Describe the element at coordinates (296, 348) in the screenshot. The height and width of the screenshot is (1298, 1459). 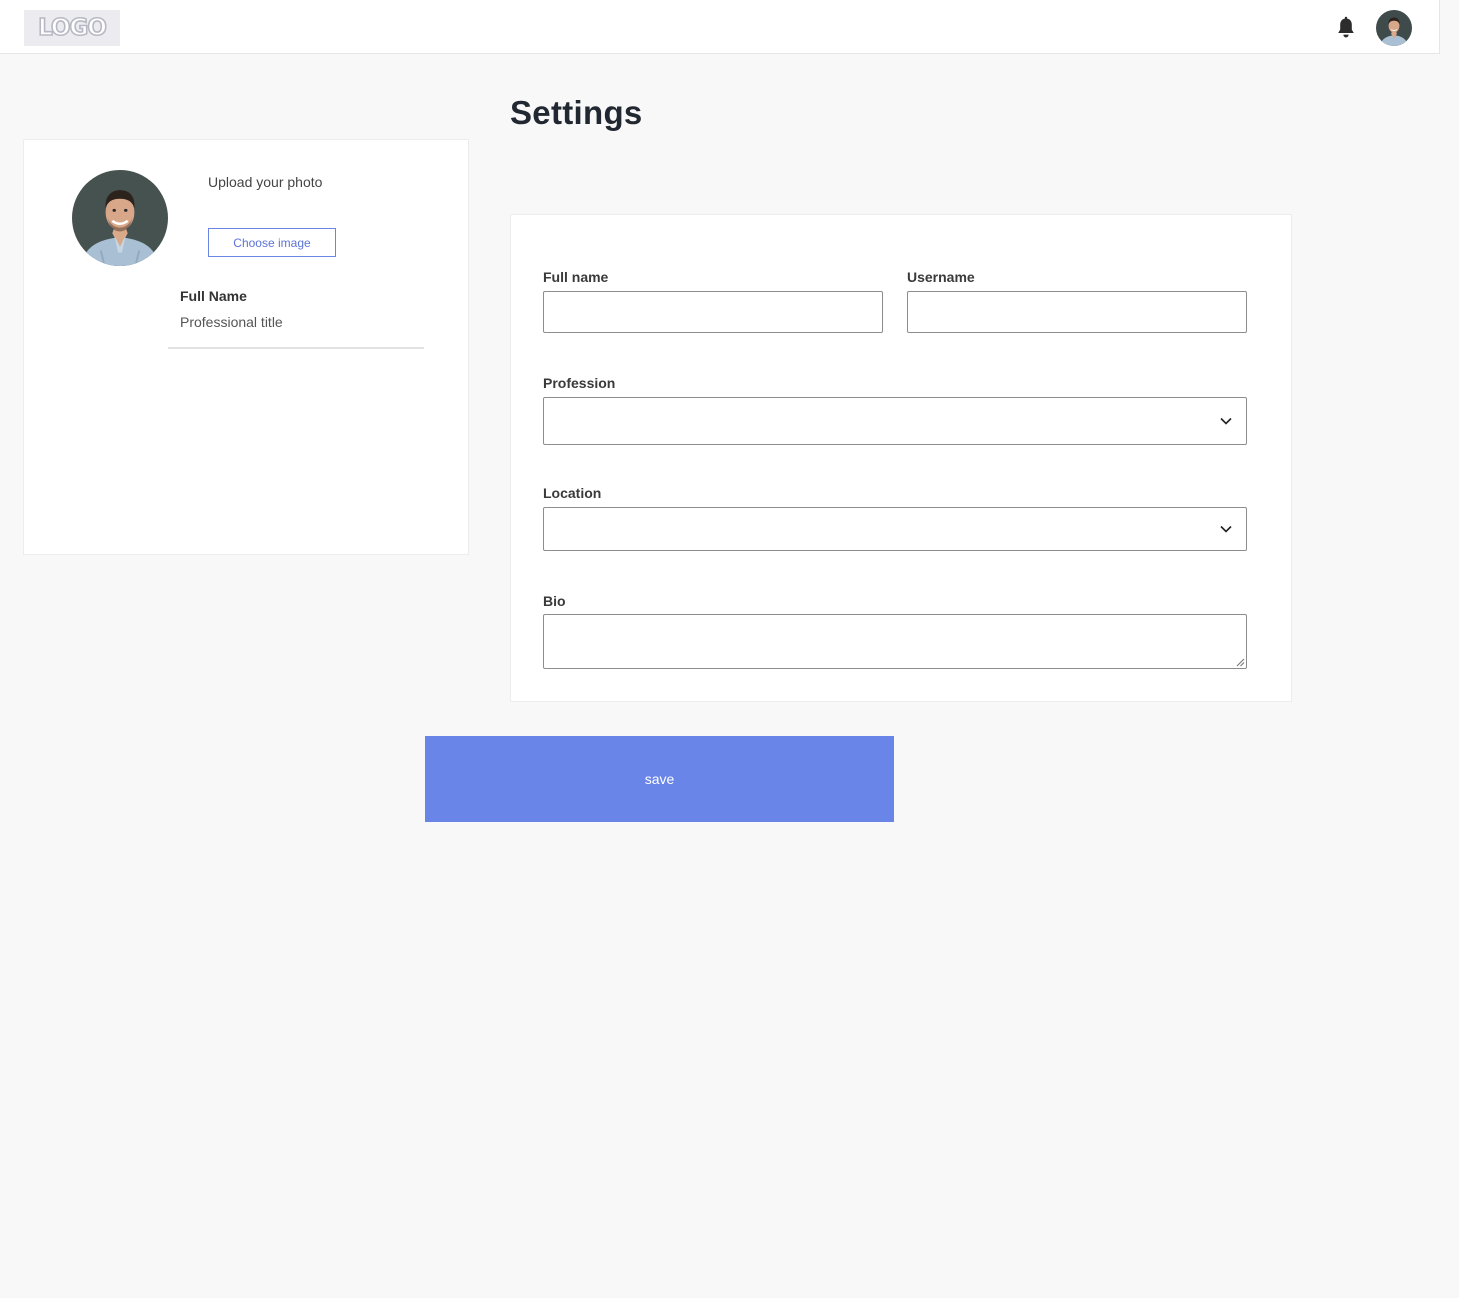
I see `divider` at that location.